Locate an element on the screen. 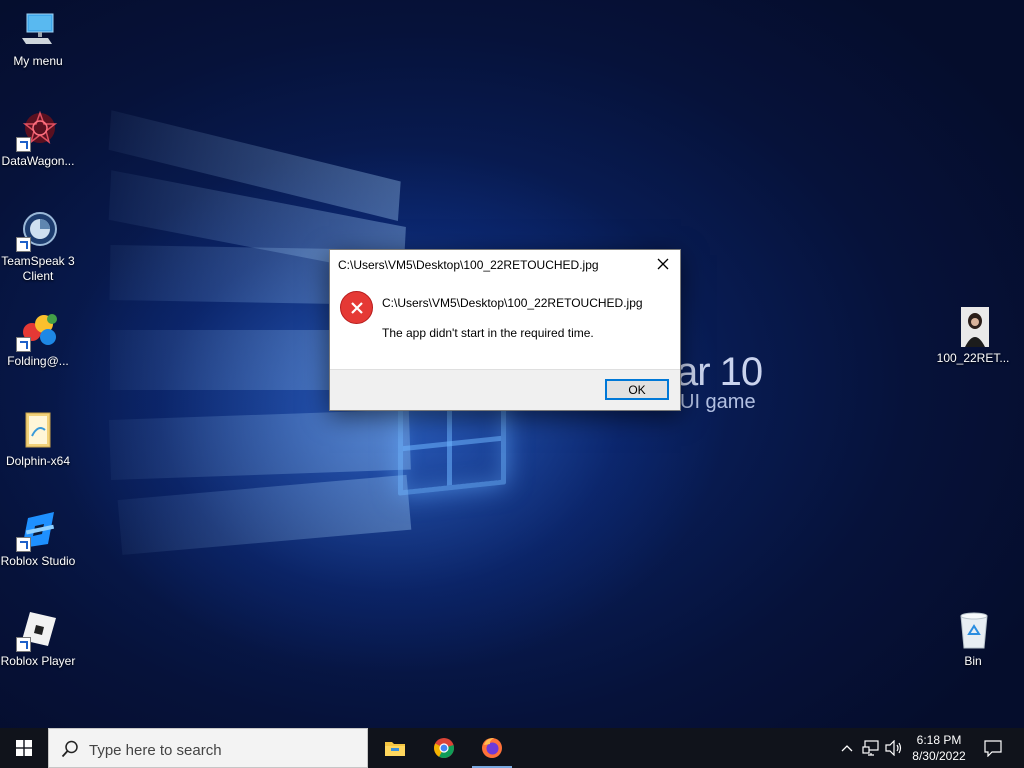 This screenshot has height=768, width=1024. desktop-icon-dolphin: Dolphin-x64 is located at coordinates (38, 439).